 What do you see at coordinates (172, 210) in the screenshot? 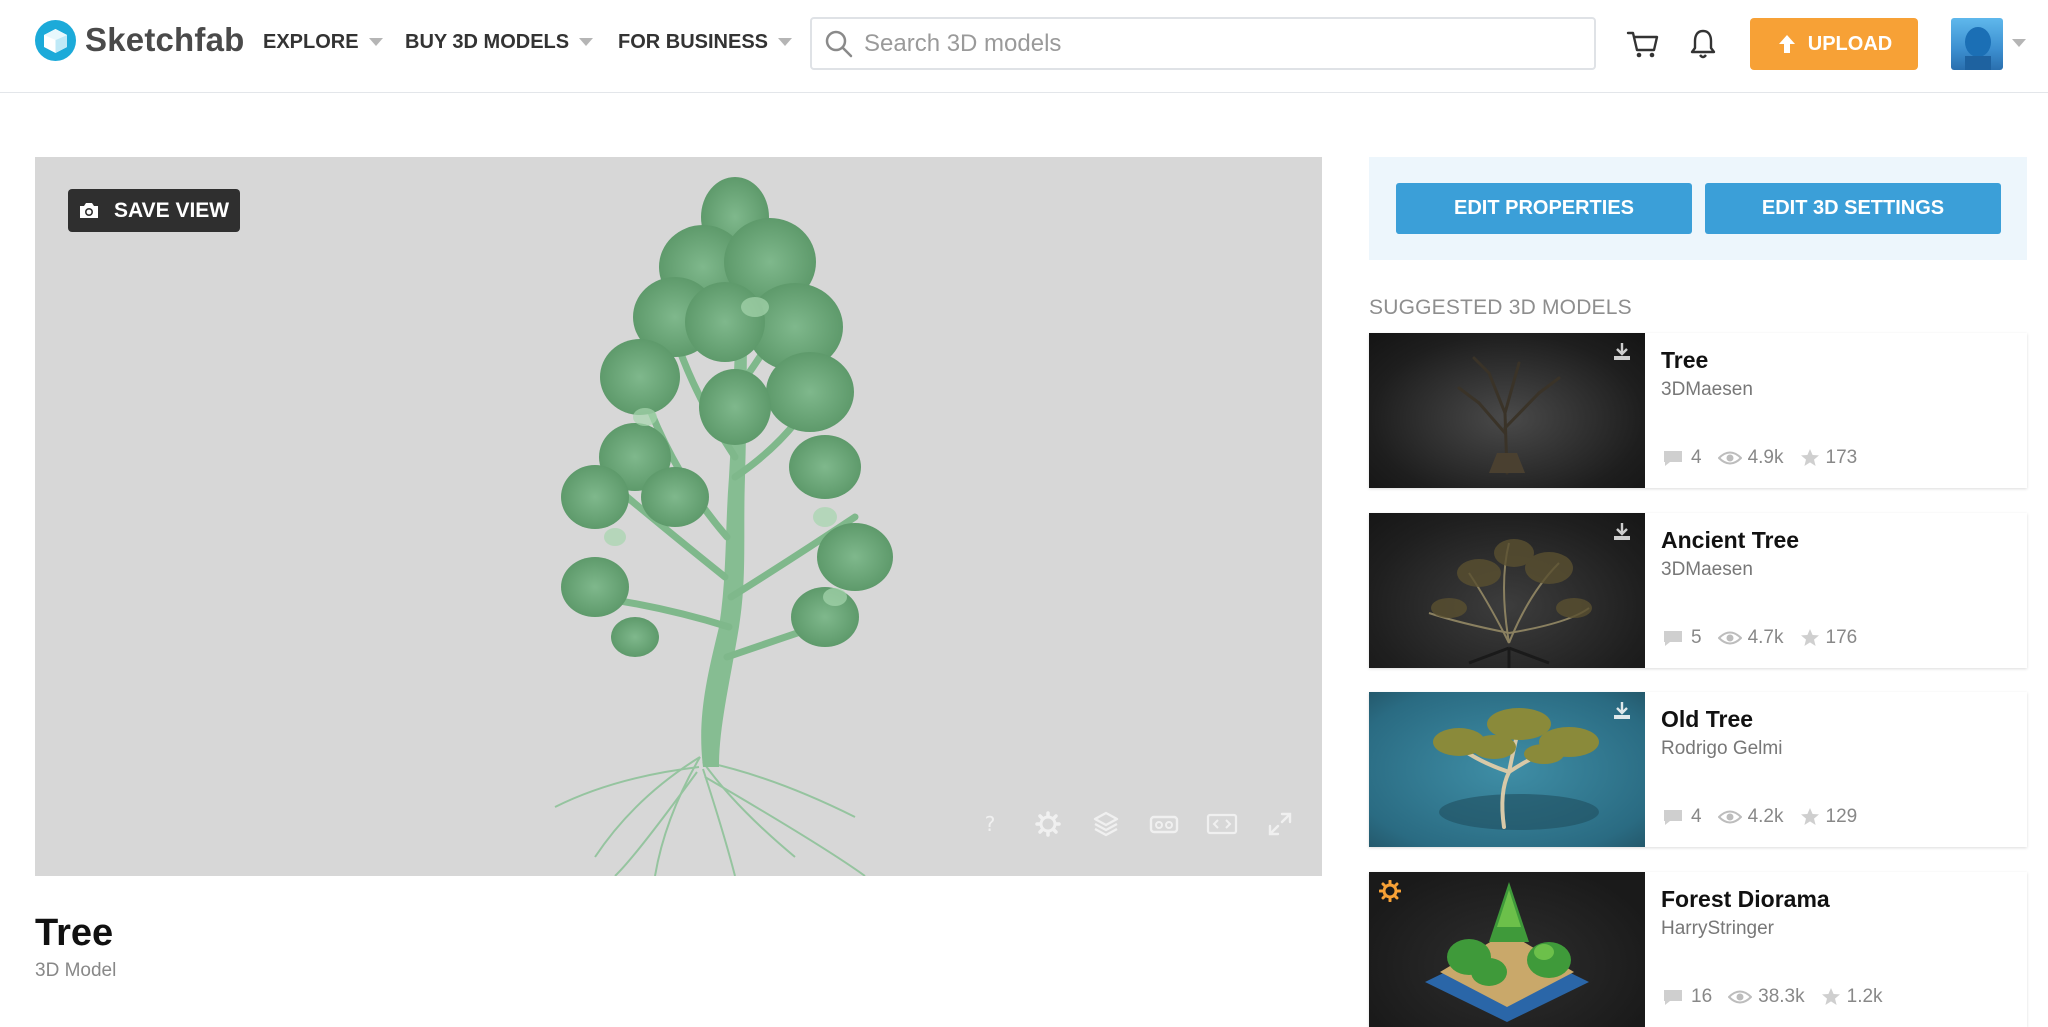
I see `save-view-label: SAVE VIEW` at bounding box center [172, 210].